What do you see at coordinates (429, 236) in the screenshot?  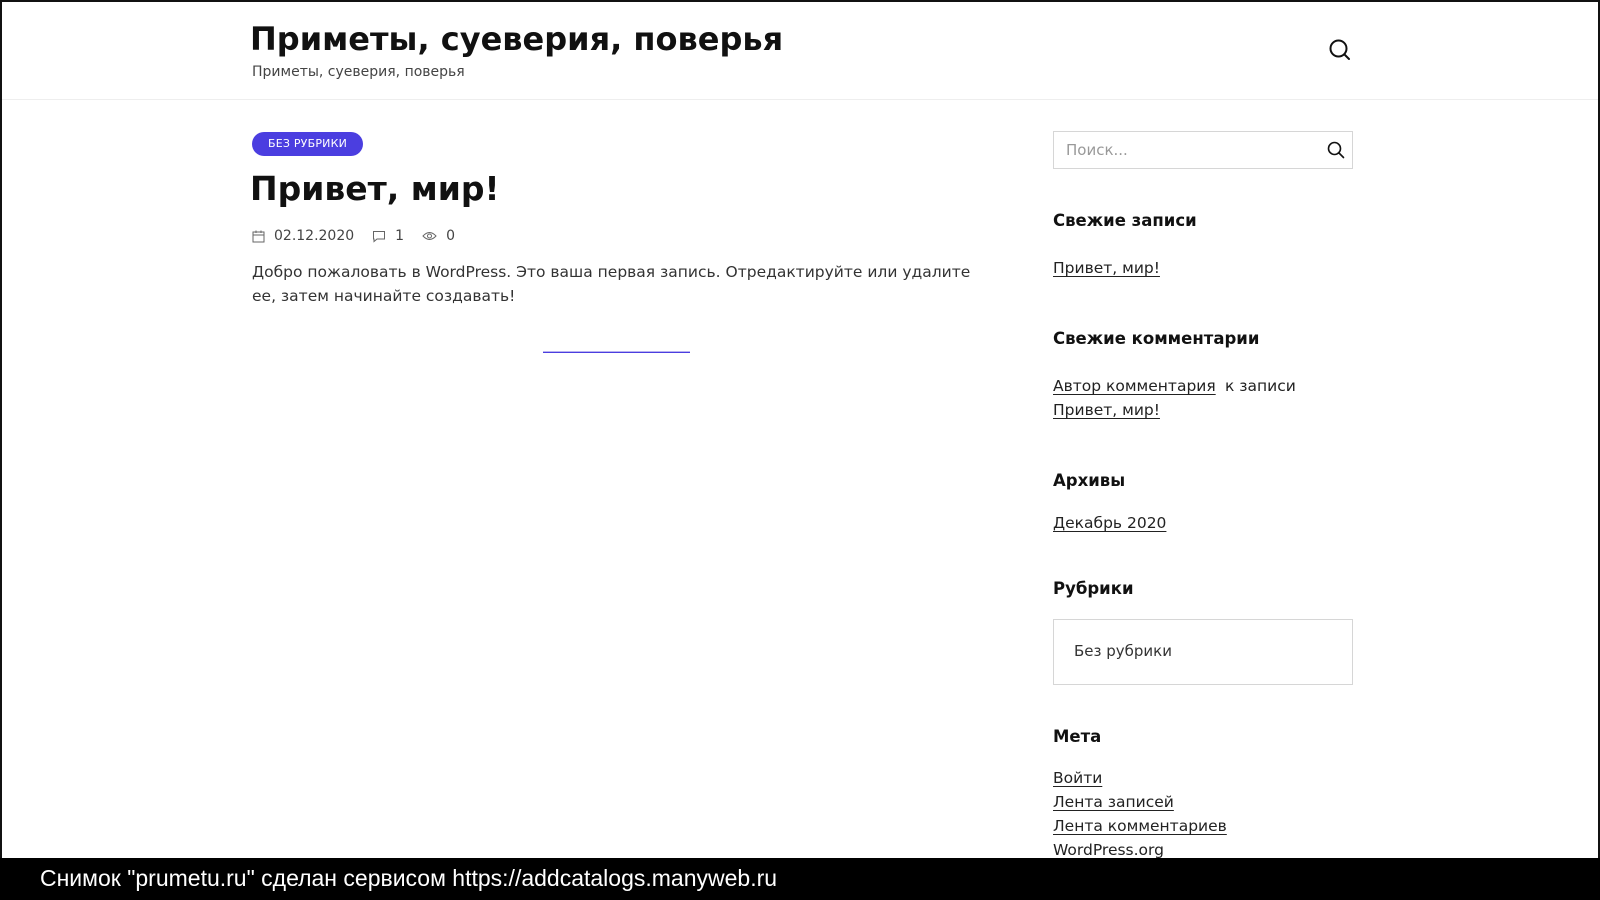 I see `eye-icon` at bounding box center [429, 236].